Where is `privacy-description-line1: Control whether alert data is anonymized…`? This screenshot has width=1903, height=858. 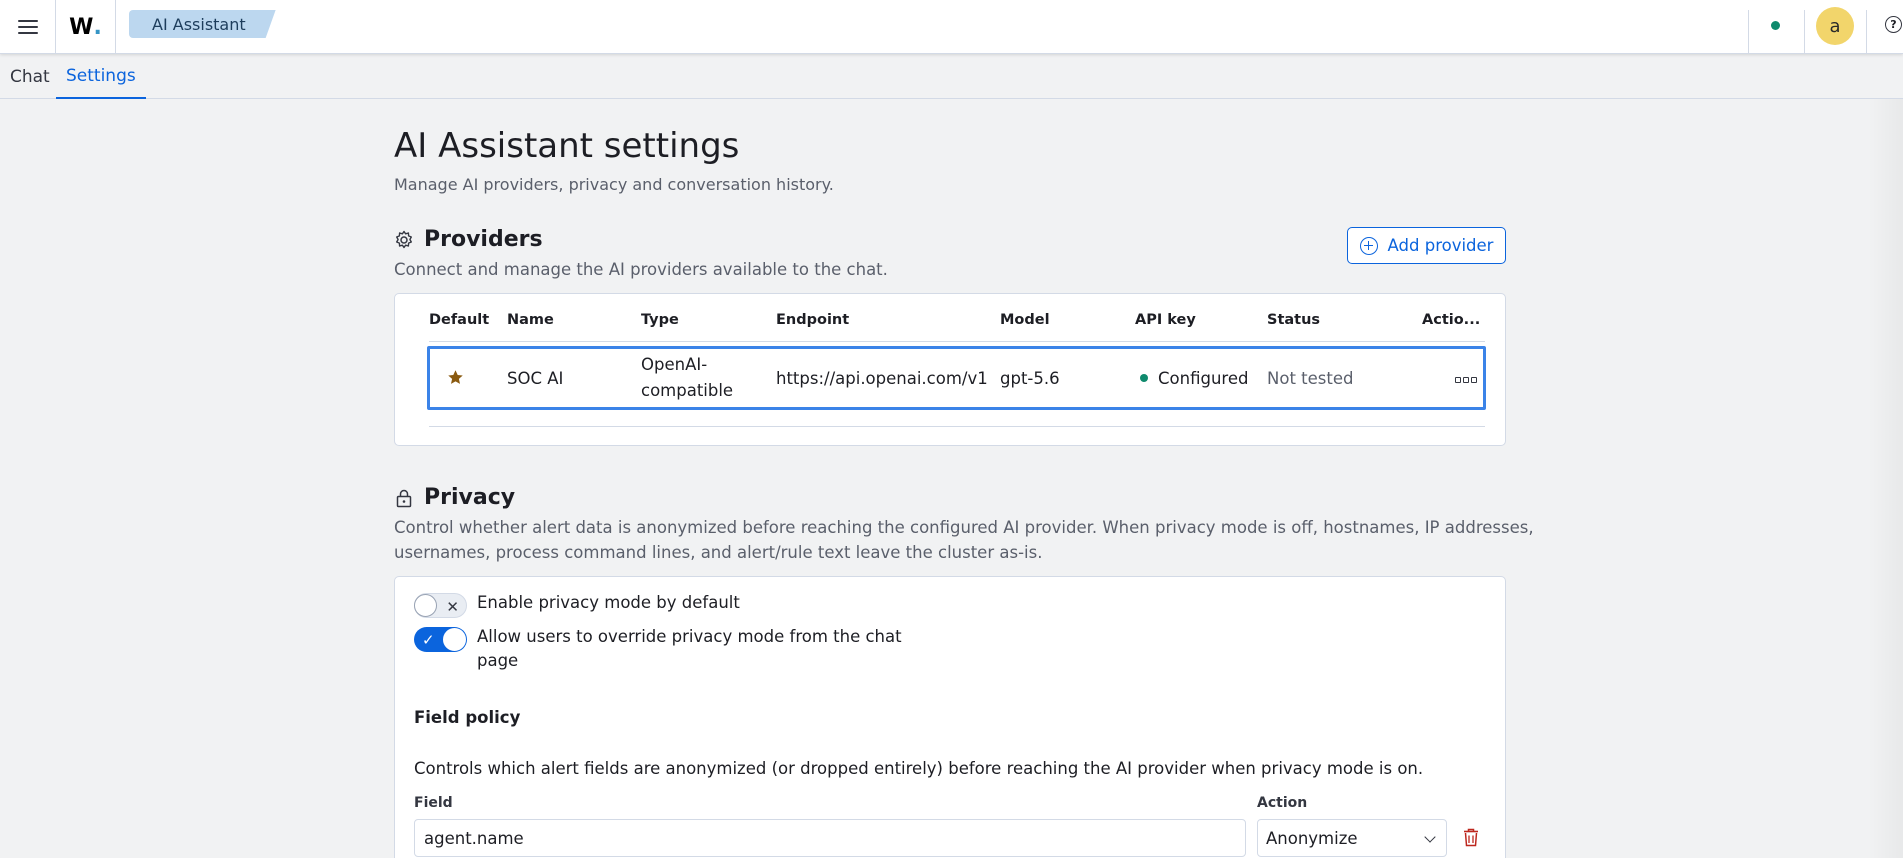
privacy-description-line1: Control whether alert data is anonymized… is located at coordinates (964, 527).